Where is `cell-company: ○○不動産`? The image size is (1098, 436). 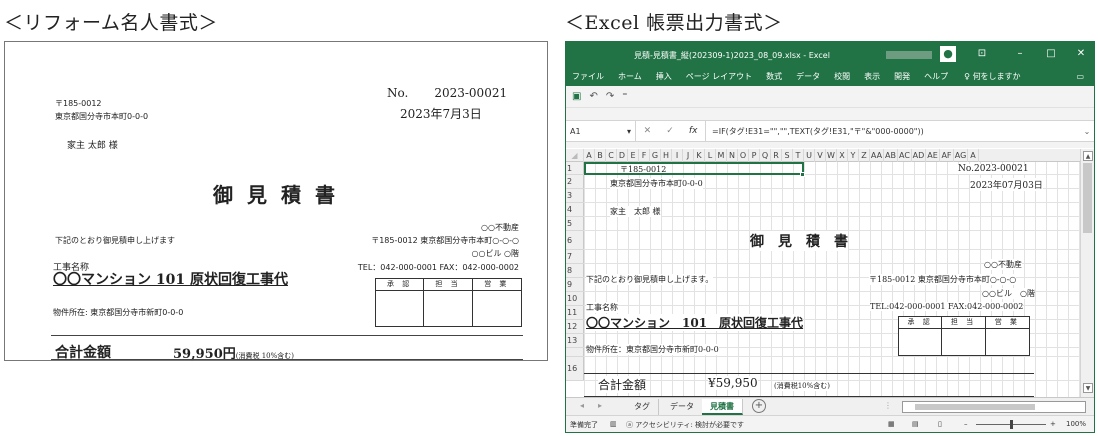 cell-company: ○○不動産 is located at coordinates (1003, 264).